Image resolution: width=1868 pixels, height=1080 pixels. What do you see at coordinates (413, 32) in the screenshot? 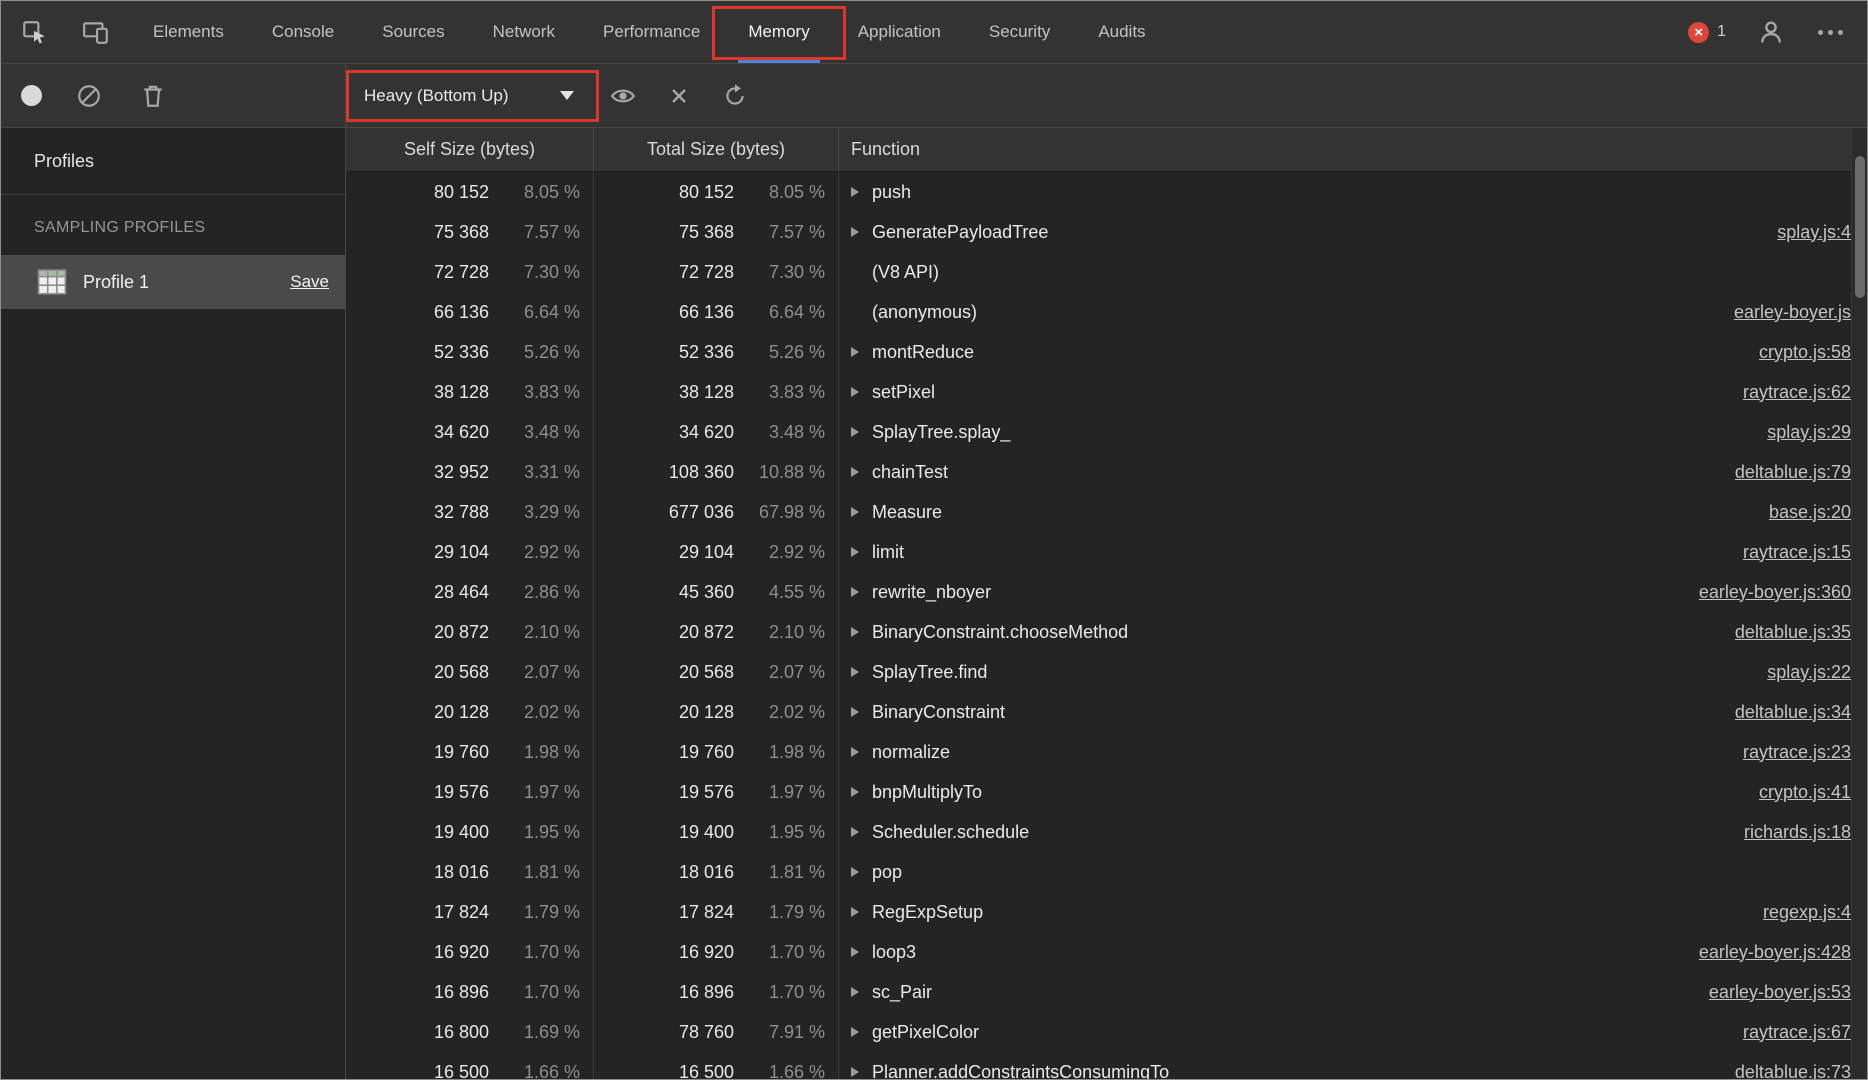
I see `tab-sources: Sources` at bounding box center [413, 32].